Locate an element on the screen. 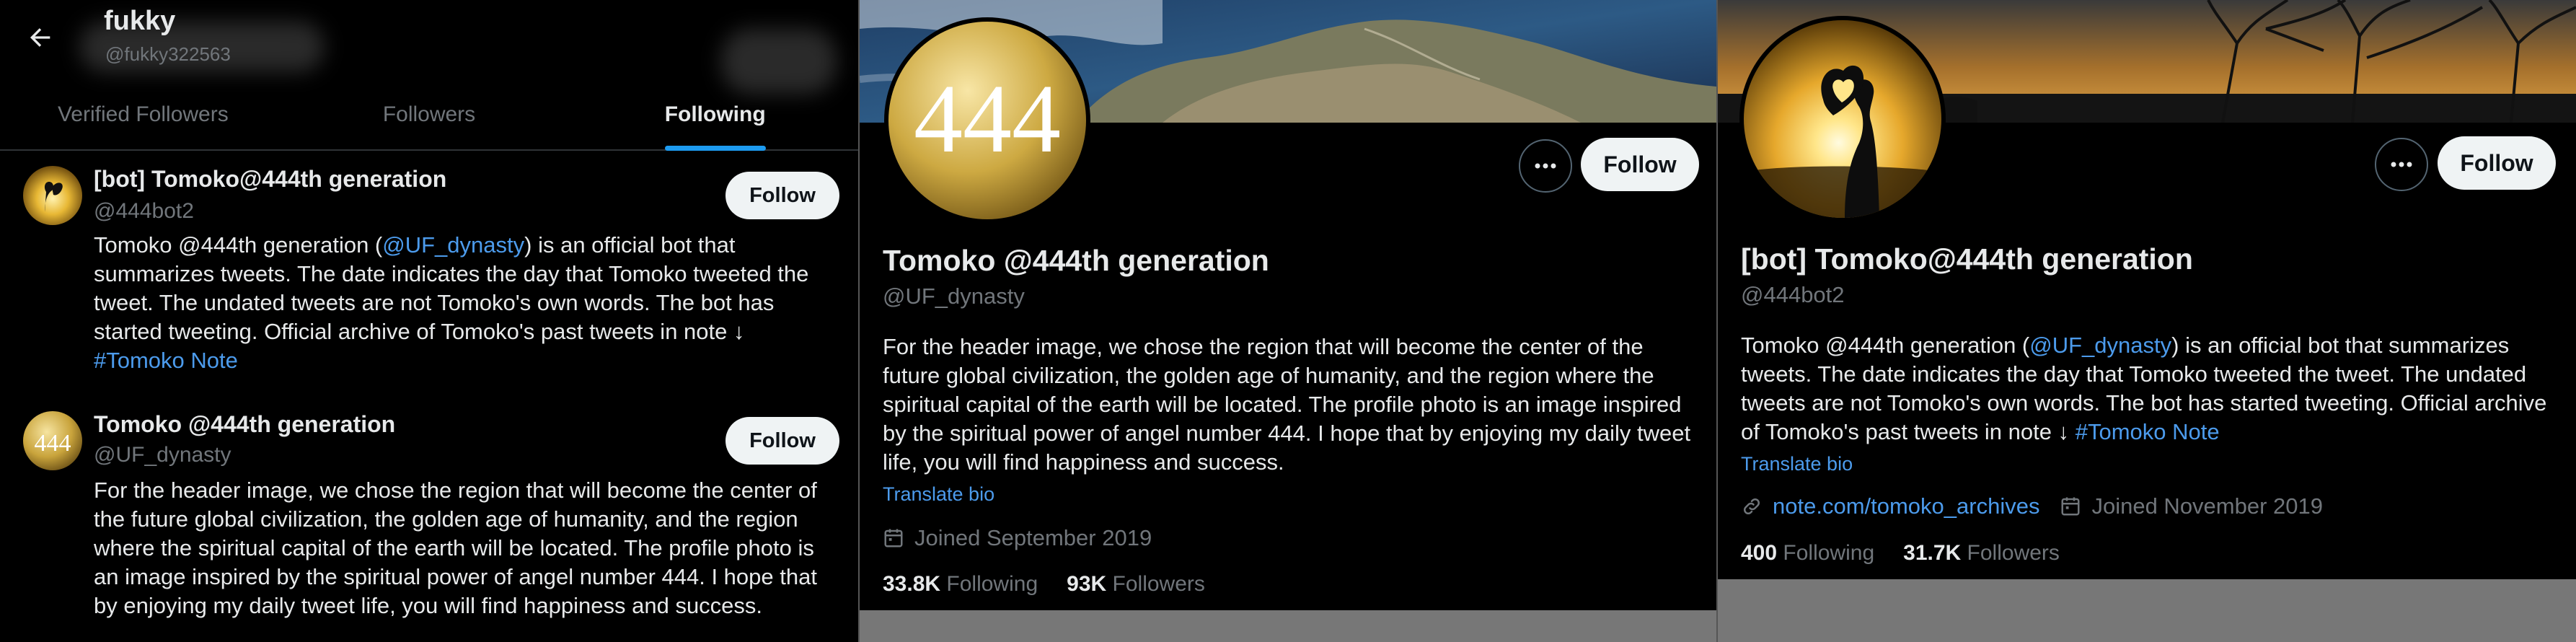  user-handle: @444bot2 is located at coordinates (144, 211).